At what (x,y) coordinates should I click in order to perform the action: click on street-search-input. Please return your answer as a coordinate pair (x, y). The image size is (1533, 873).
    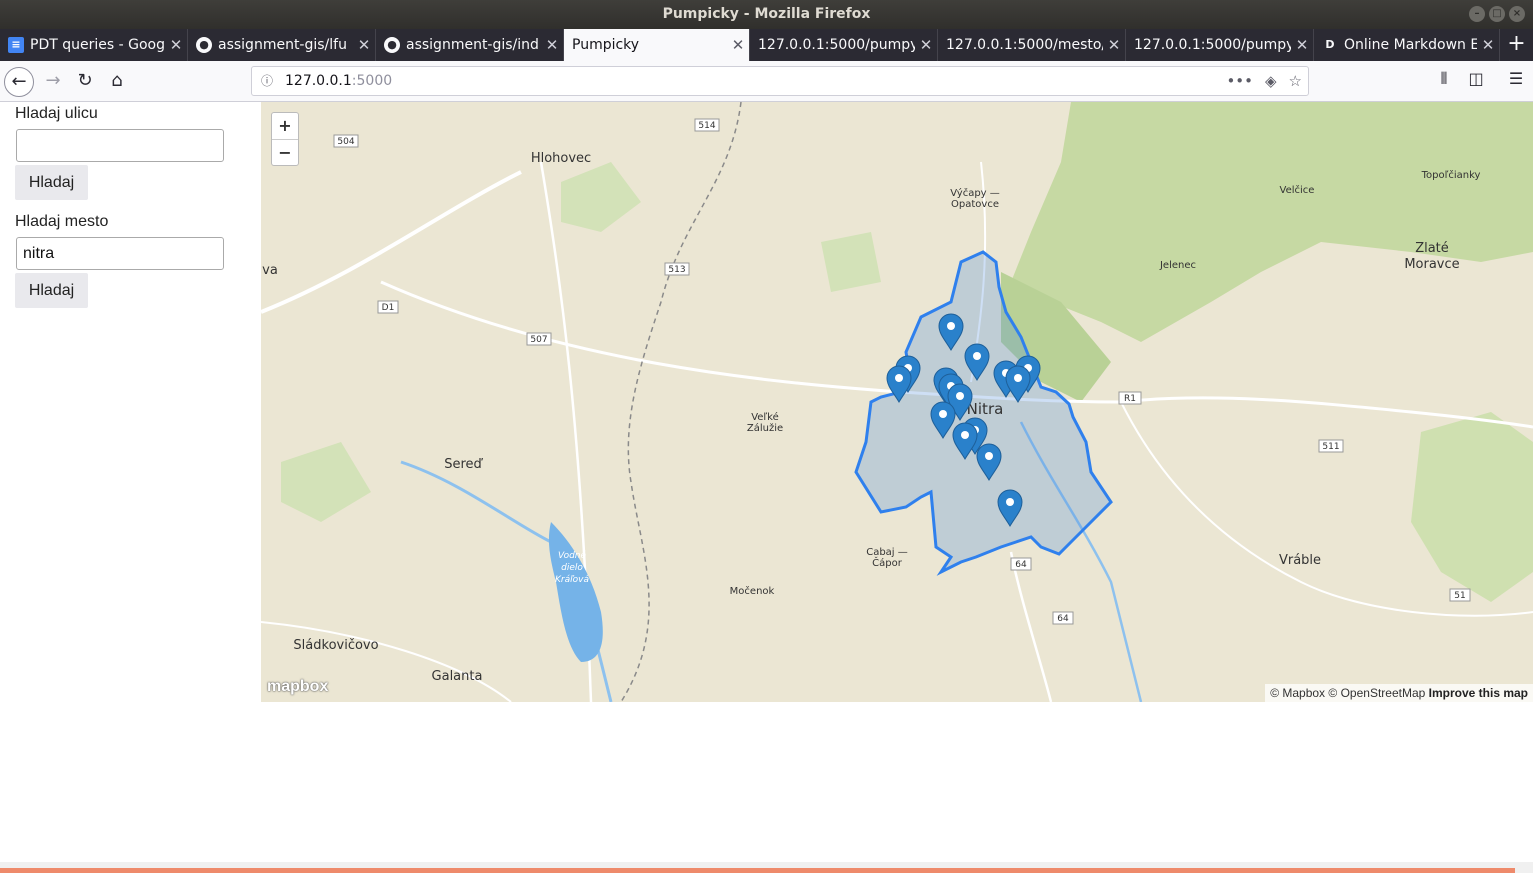
    Looking at the image, I should click on (120, 145).